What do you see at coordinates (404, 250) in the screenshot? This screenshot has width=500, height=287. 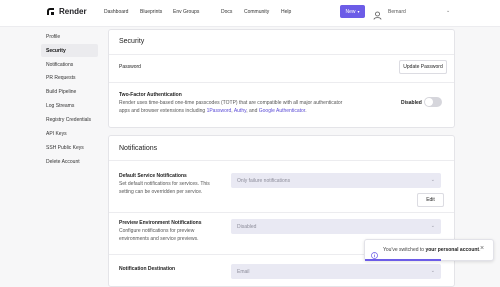 I see `toast-text: You've switched to` at bounding box center [404, 250].